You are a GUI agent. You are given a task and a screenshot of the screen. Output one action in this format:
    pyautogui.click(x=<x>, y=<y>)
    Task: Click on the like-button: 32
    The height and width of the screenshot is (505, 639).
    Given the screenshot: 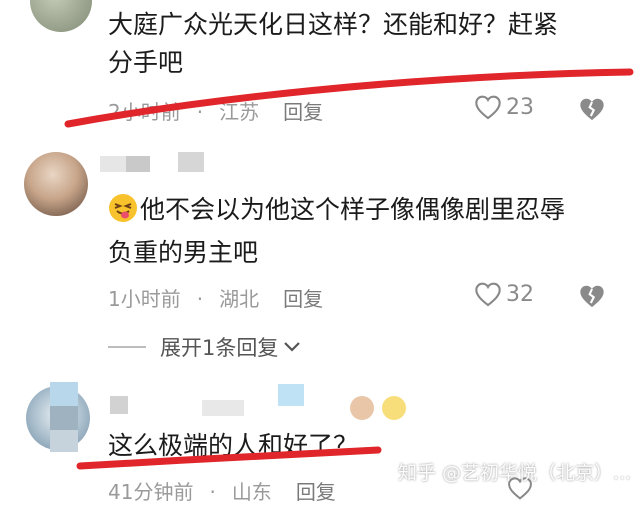 What is the action you would take?
    pyautogui.click(x=504, y=294)
    